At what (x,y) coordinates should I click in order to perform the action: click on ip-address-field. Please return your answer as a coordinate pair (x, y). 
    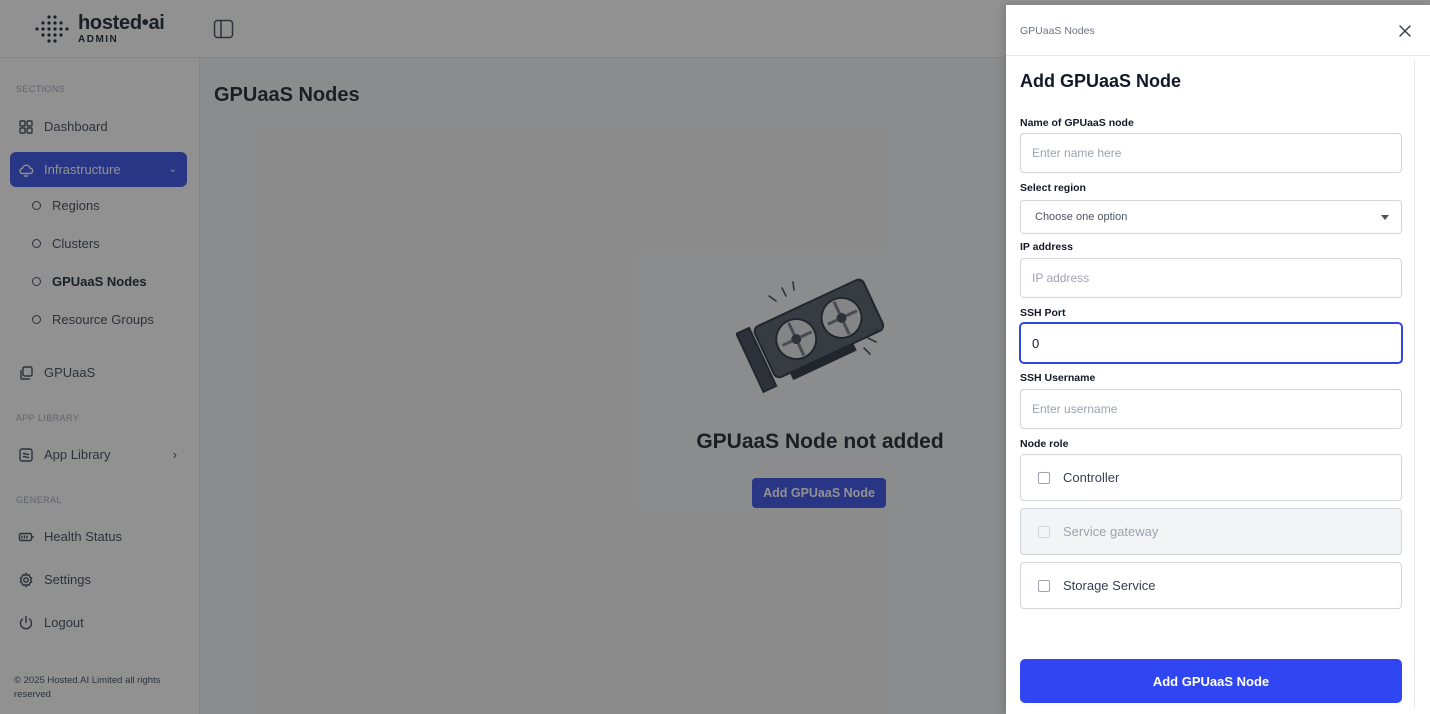
    Looking at the image, I should click on (1211, 278).